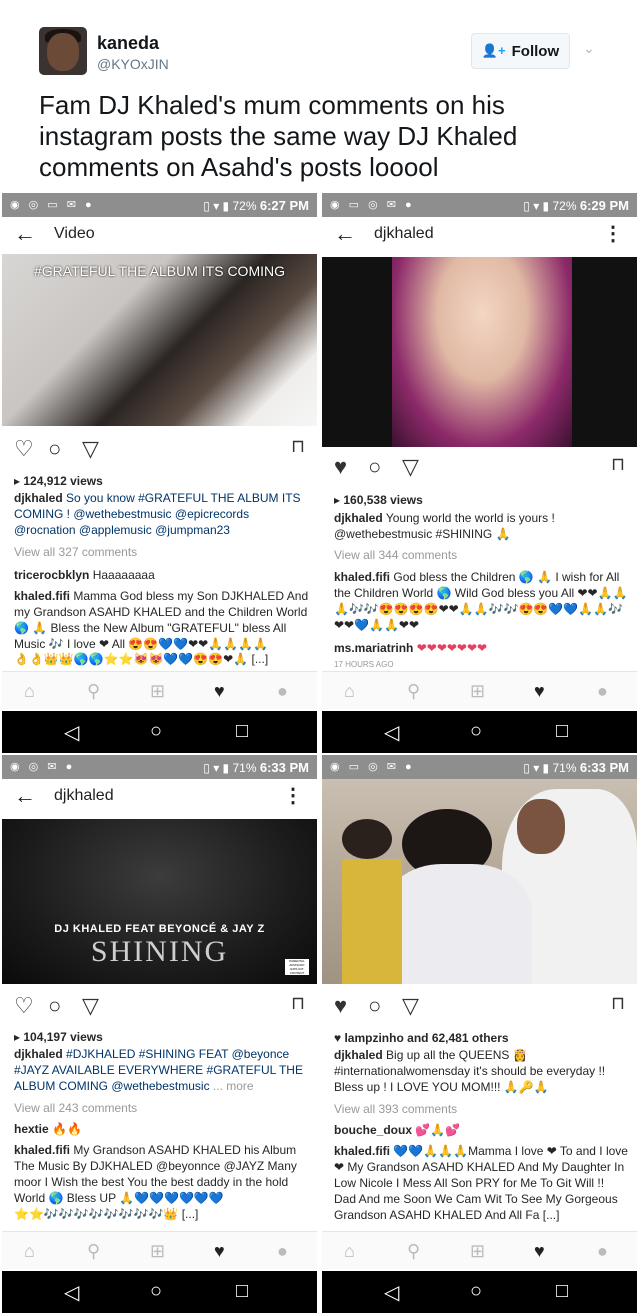 The width and height of the screenshot is (637, 1313). Describe the element at coordinates (233, 1086) in the screenshot. I see `more-link: ... more` at that location.